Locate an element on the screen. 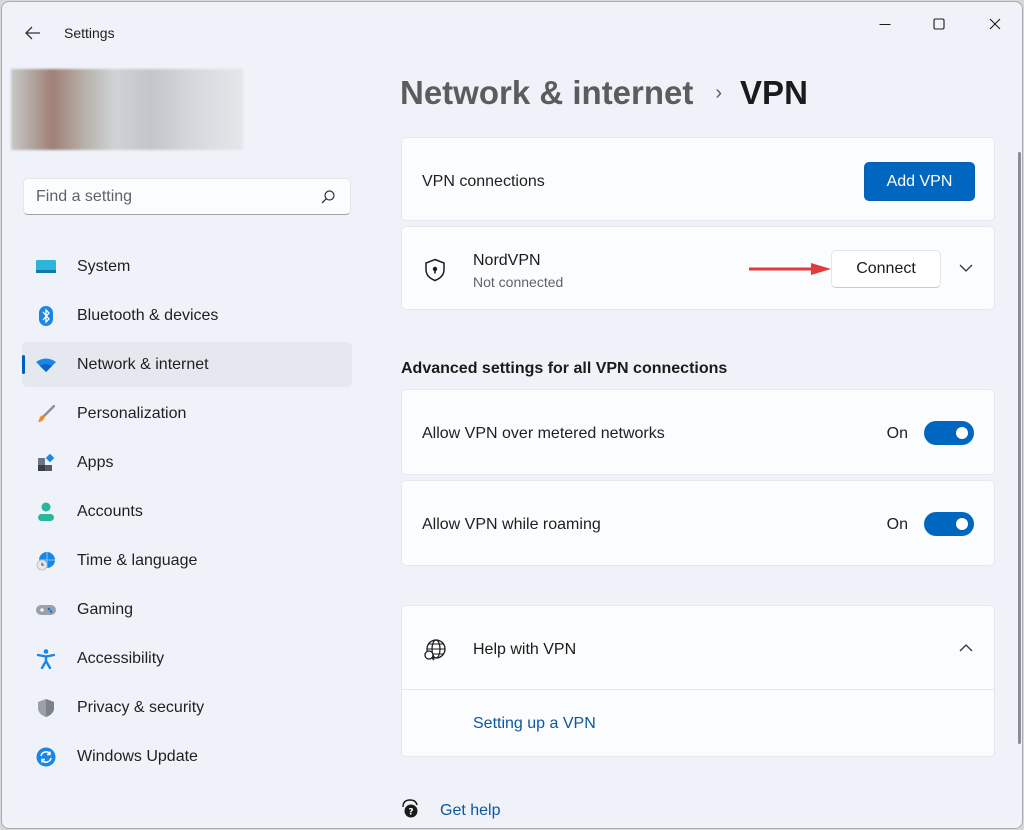 Image resolution: width=1024 pixels, height=830 pixels. sidebar-item-label: Network & internet is located at coordinates (143, 364).